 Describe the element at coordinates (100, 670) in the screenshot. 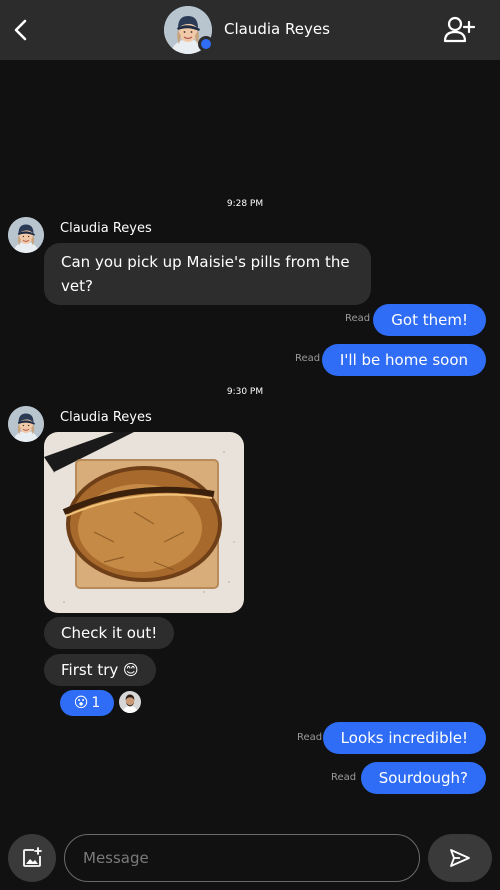

I see `incoming-message: First try 😊` at that location.